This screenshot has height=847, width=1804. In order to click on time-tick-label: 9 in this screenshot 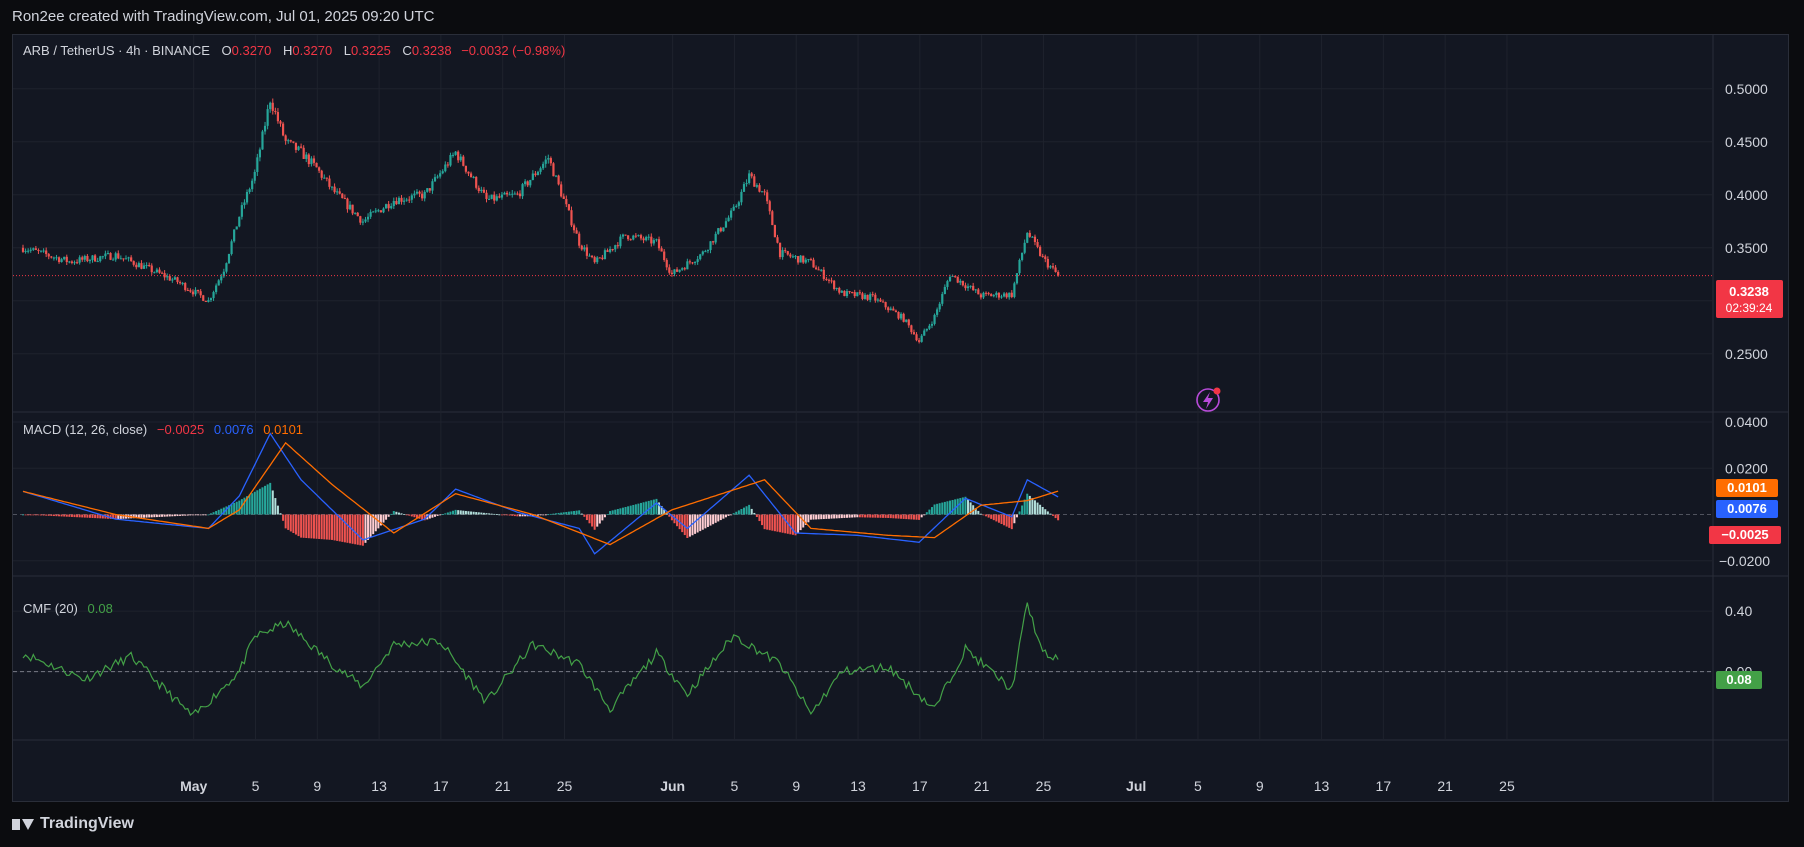, I will do `click(796, 786)`.